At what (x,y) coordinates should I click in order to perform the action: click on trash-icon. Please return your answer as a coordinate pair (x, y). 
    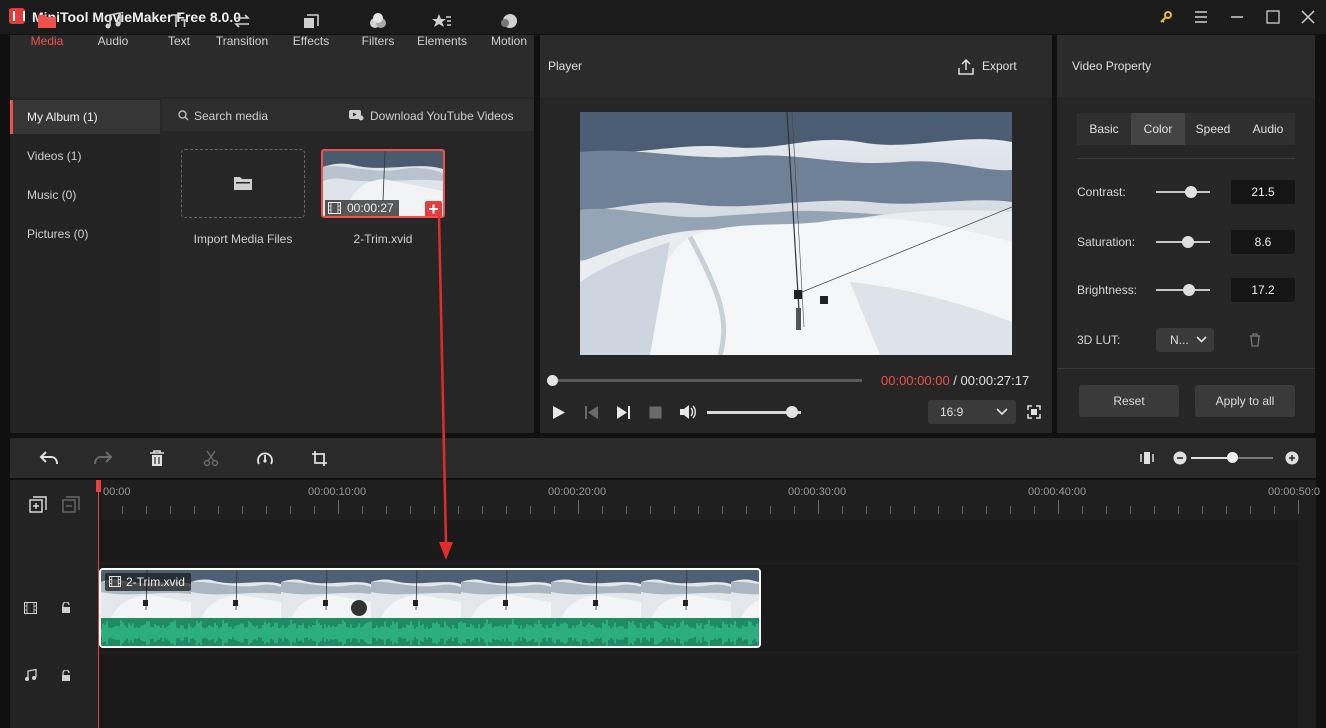
    Looking at the image, I should click on (157, 458).